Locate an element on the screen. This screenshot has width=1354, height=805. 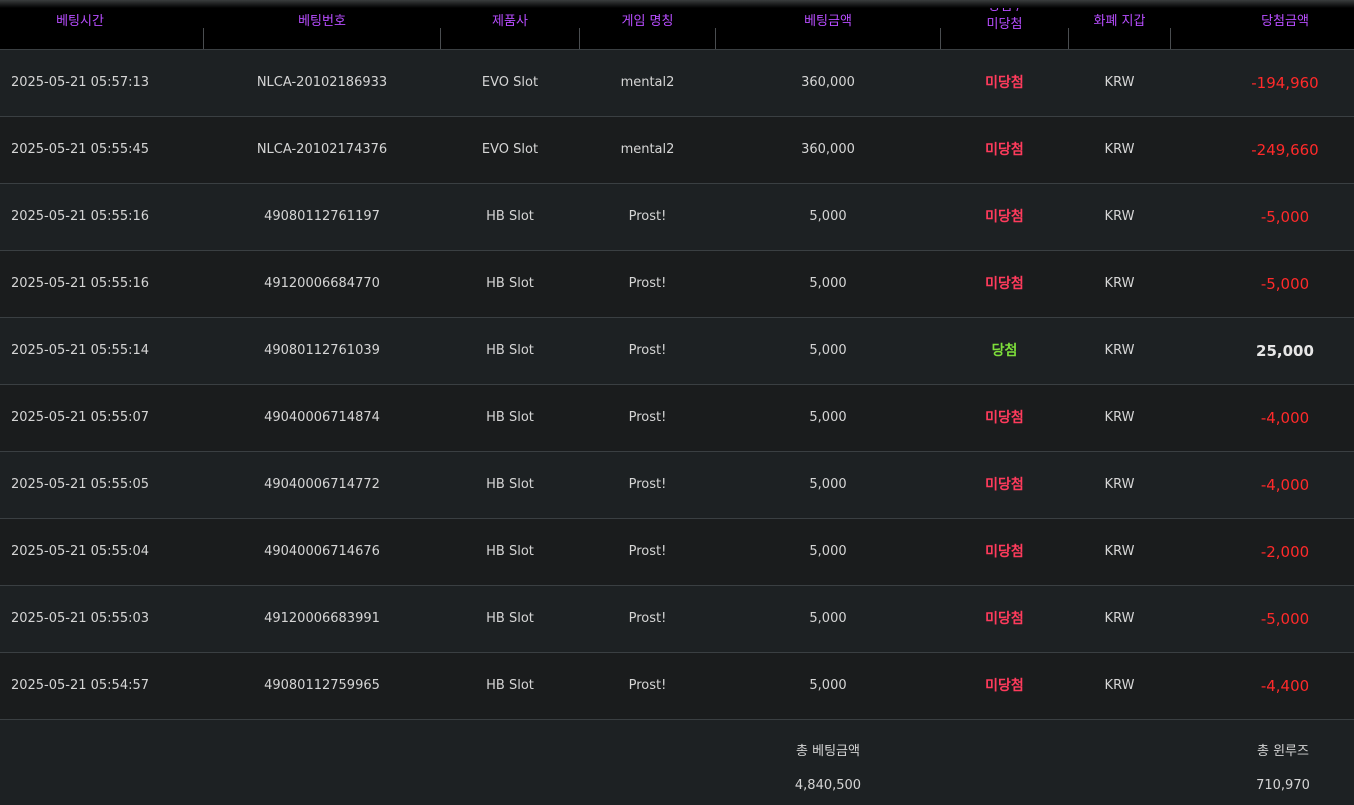
header-provider-label: 제품사 is located at coordinates (510, 21).